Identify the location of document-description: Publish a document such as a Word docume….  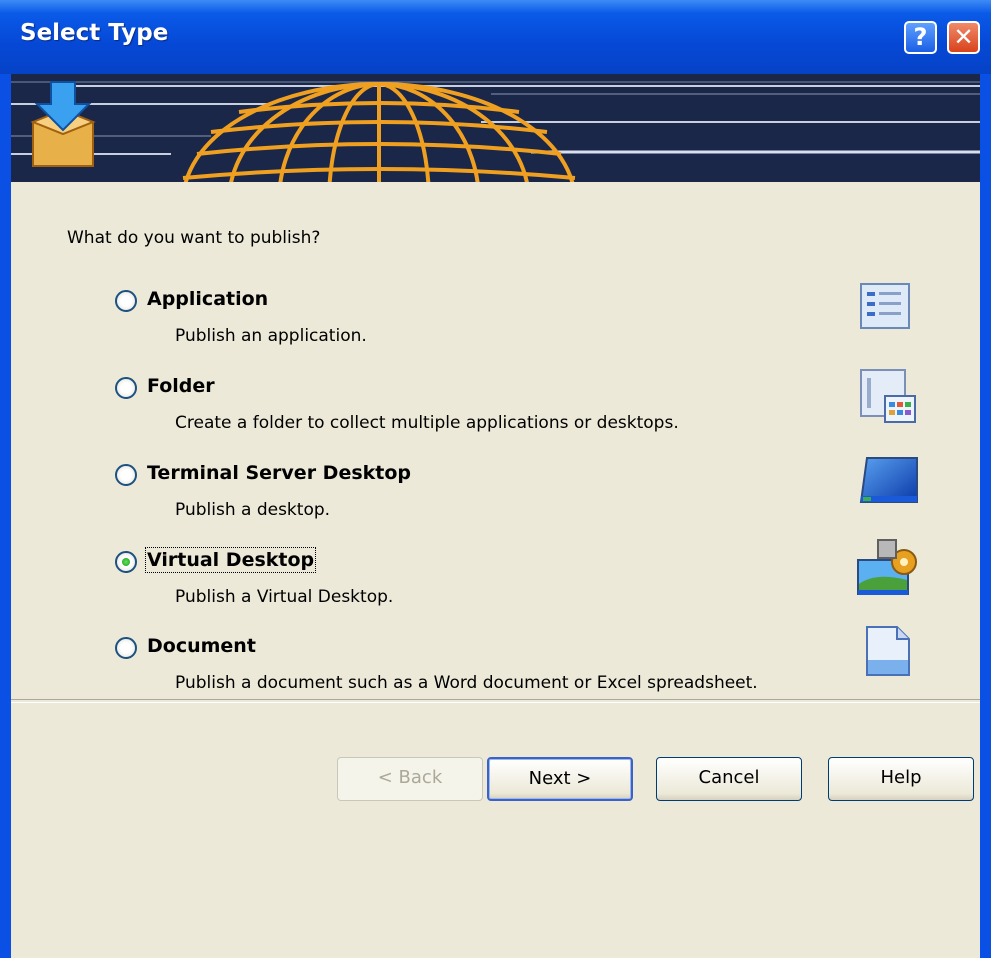
(466, 683).